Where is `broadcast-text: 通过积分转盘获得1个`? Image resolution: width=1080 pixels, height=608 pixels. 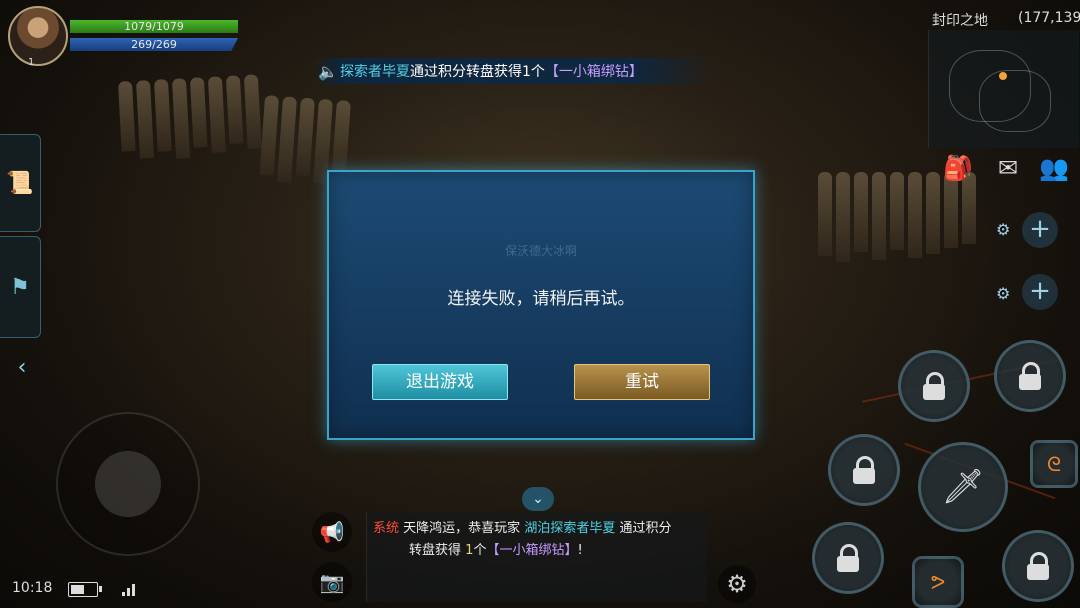
broadcast-text: 通过积分转盘获得1个 is located at coordinates (477, 72).